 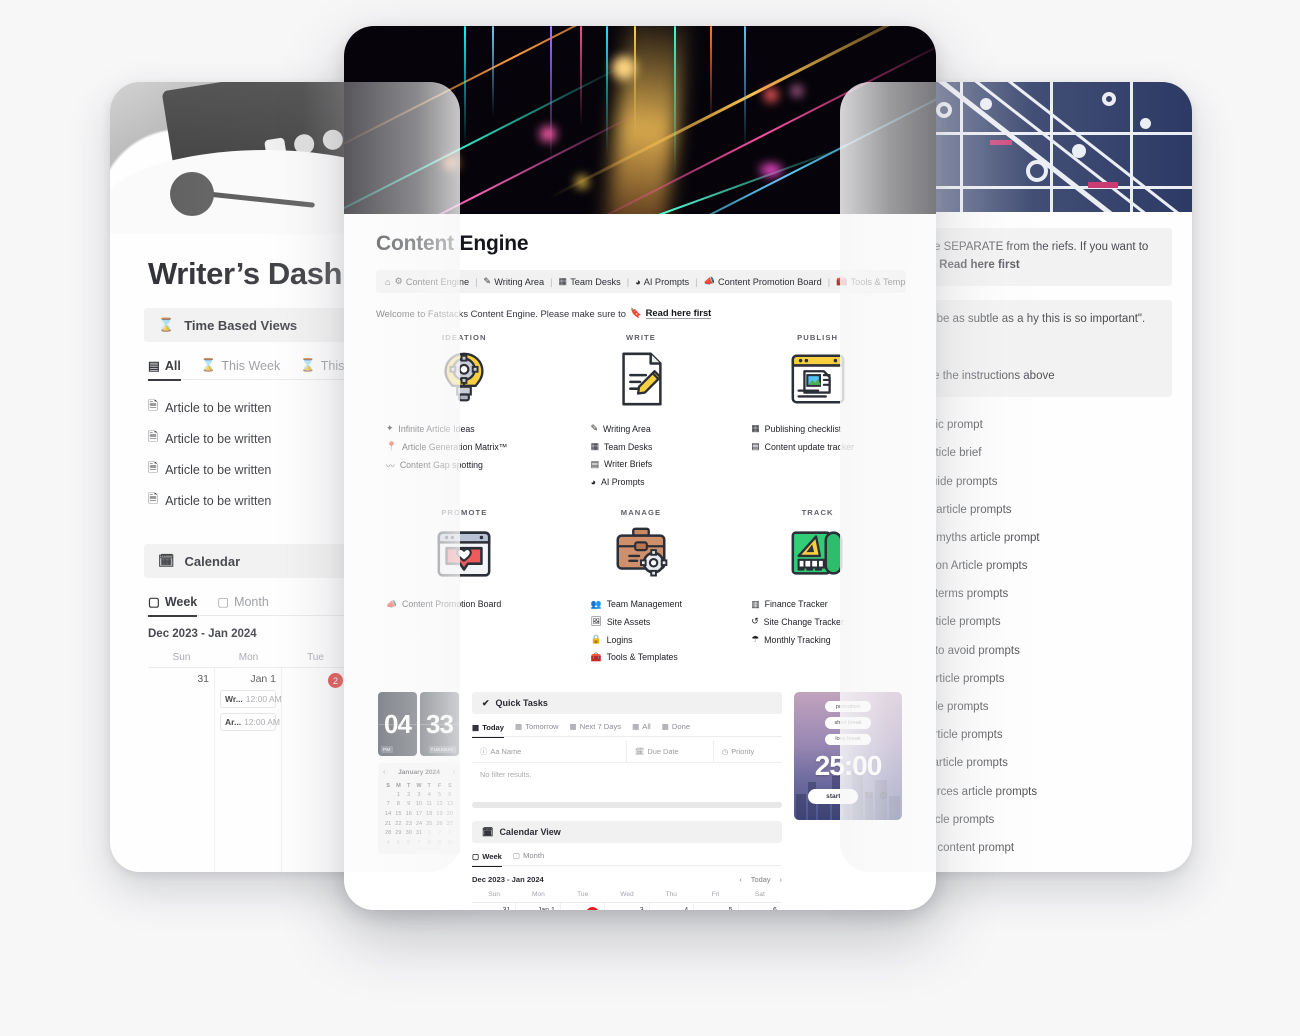 I want to click on link-site-change-tracker: ↺ Site Change Tracker, so click(x=828, y=622).